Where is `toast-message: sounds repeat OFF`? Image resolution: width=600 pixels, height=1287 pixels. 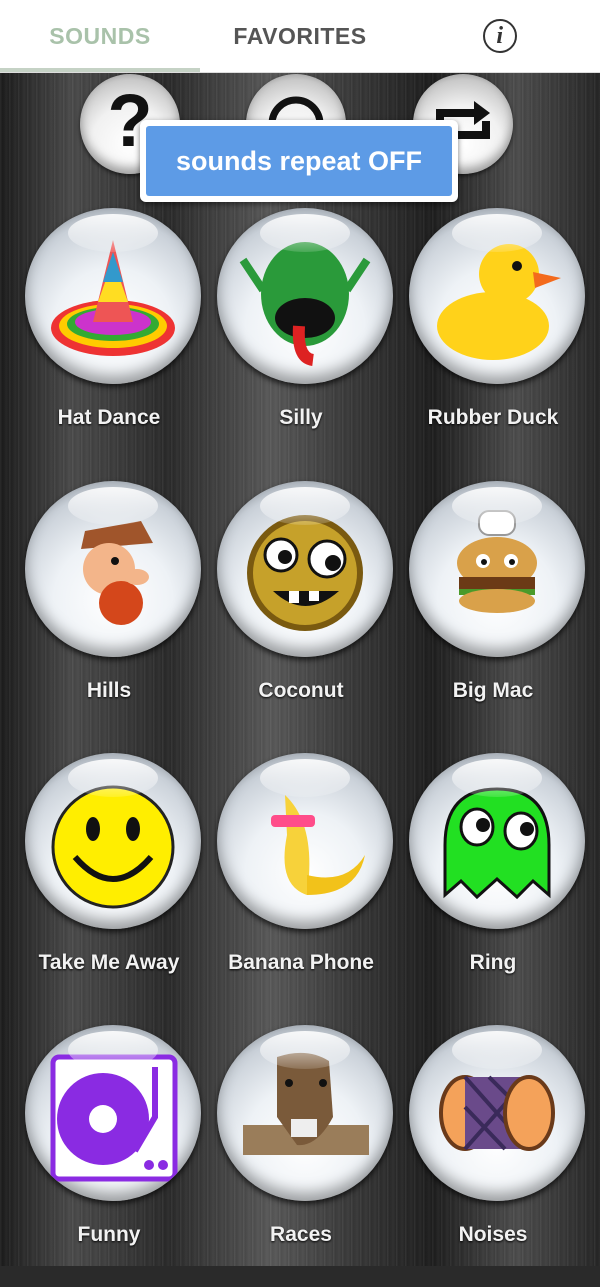 toast-message: sounds repeat OFF is located at coordinates (299, 161).